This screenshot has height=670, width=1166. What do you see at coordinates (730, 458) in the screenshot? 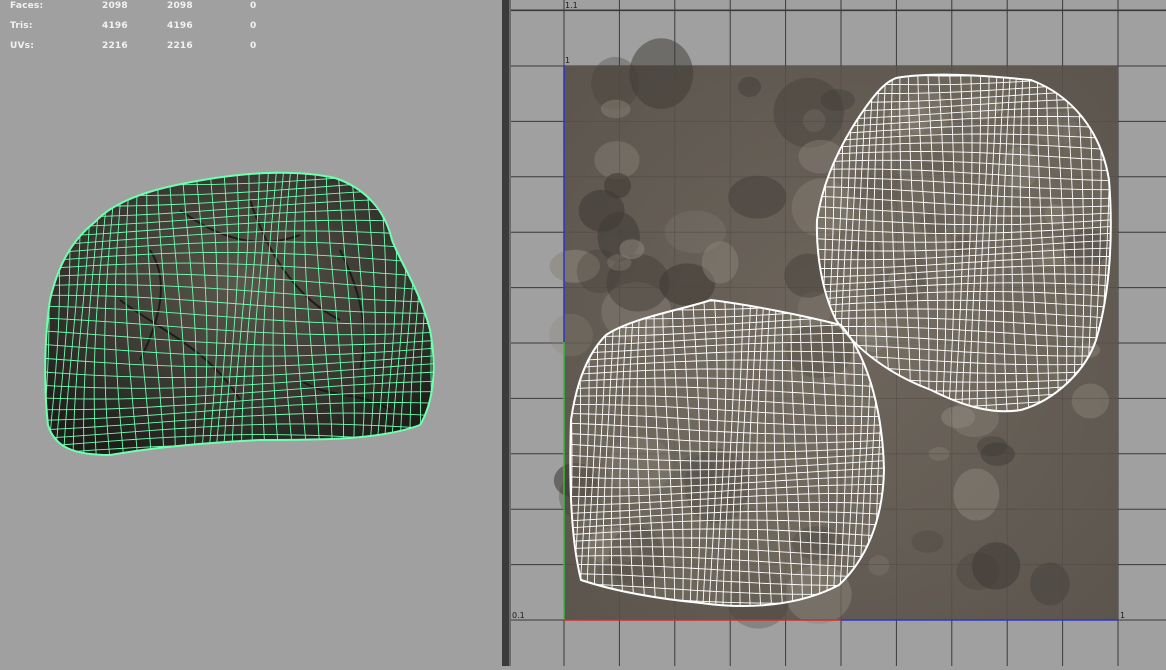
I see `uv-shell-b` at bounding box center [730, 458].